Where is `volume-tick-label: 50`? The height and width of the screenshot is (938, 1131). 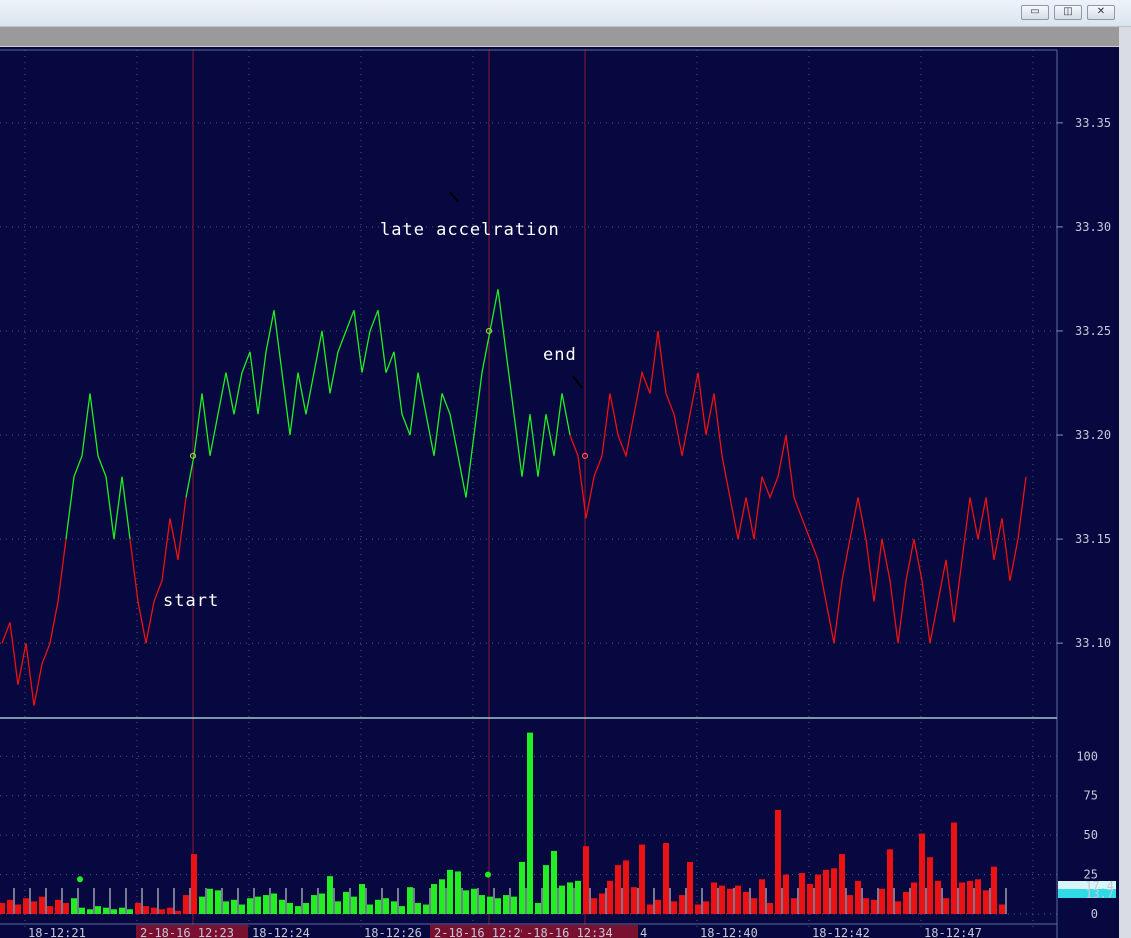 volume-tick-label: 50 is located at coordinates (1091, 835).